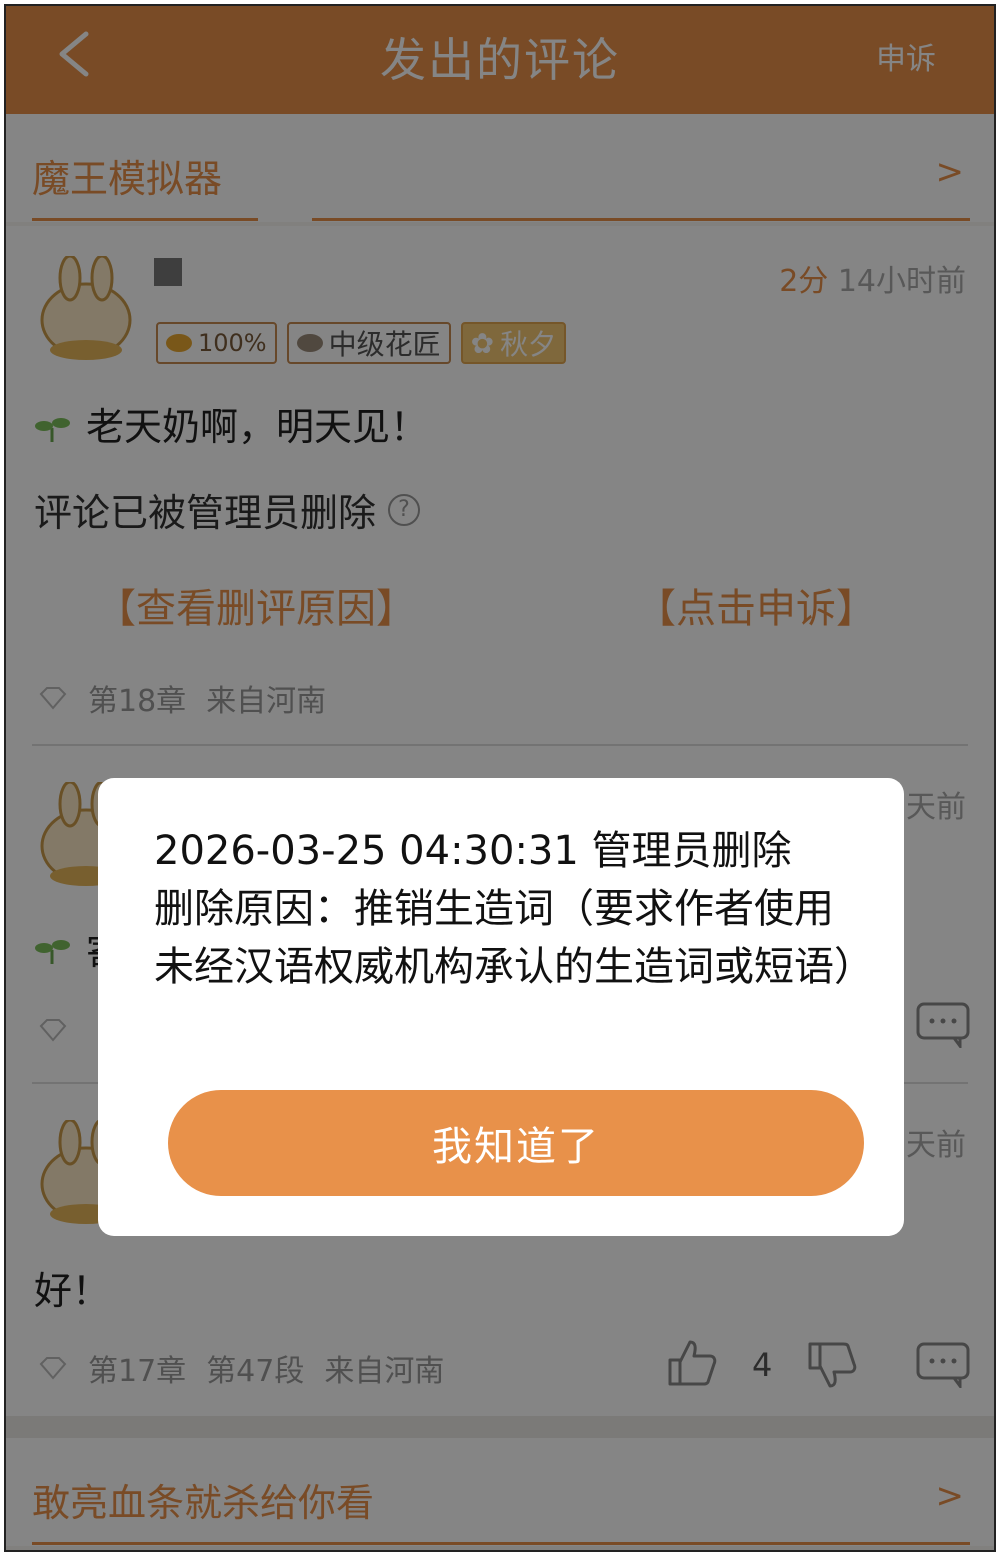  Describe the element at coordinates (516, 1143) in the screenshot. I see `confirm-button: 我知道了` at that location.